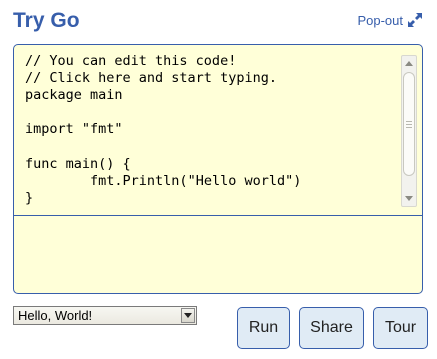 This screenshot has width=437, height=359. What do you see at coordinates (380, 20) in the screenshot?
I see `popout-label: Pop-out` at bounding box center [380, 20].